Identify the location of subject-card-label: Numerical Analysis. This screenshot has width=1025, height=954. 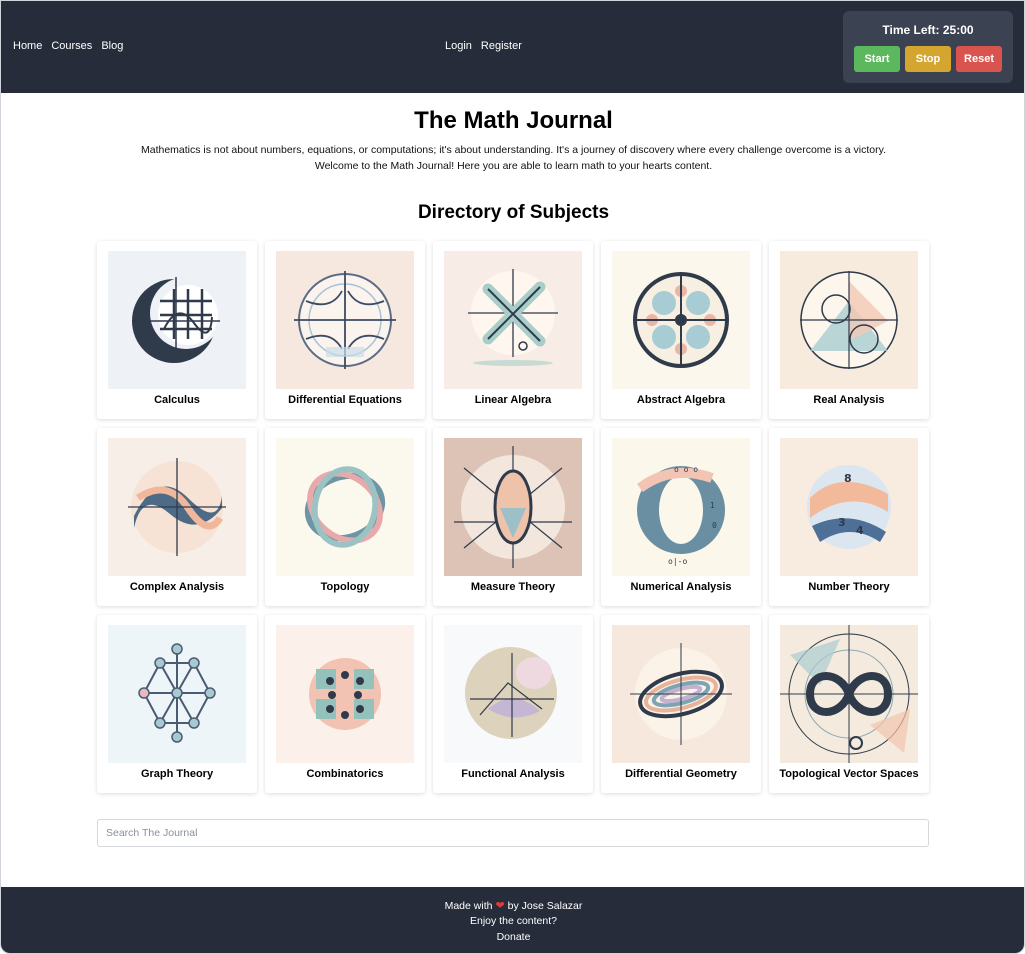
(681, 587).